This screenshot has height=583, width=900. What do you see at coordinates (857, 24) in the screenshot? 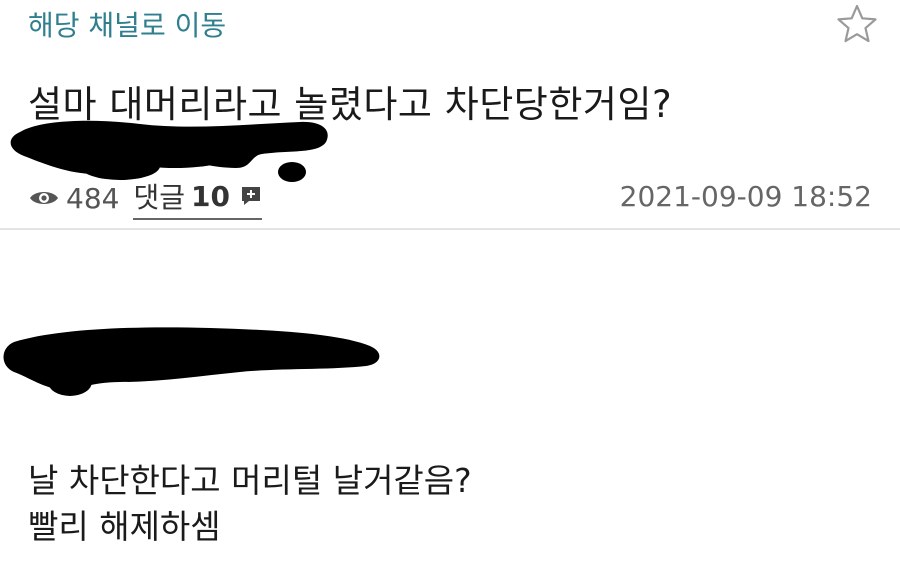
I see `star-icon` at bounding box center [857, 24].